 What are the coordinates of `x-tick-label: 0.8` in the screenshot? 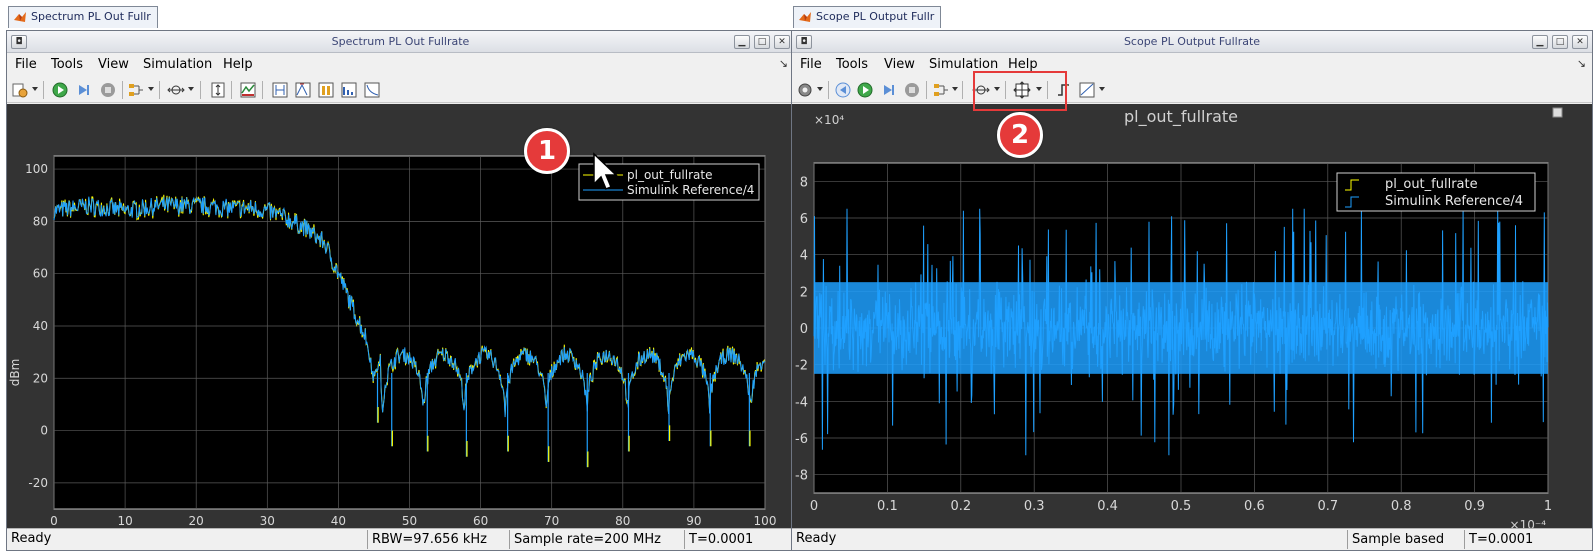 It's located at (1401, 506).